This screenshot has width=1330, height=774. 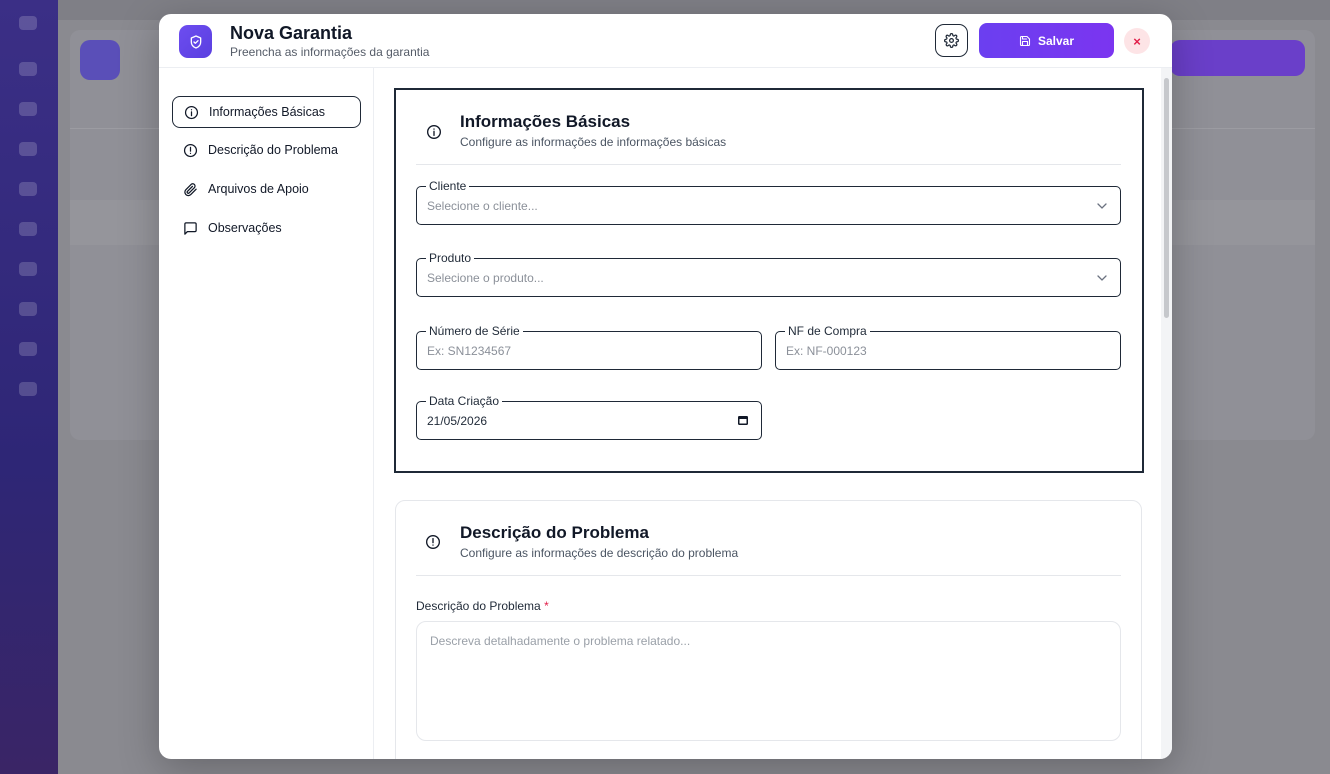 What do you see at coordinates (554, 532) in the screenshot?
I see `section-title: Descrição do Problema` at bounding box center [554, 532].